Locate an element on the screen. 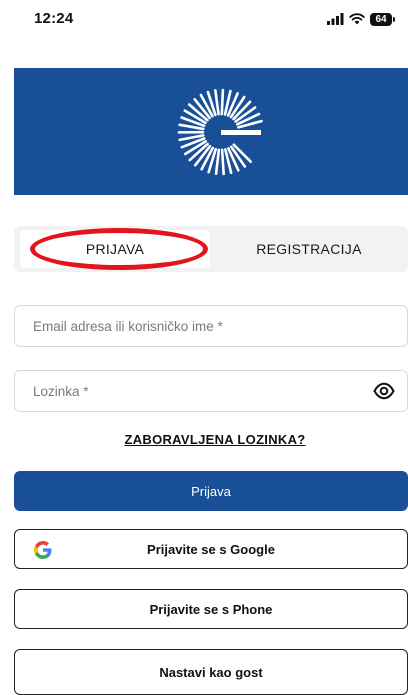 The width and height of the screenshot is (408, 695). email-input is located at coordinates (211, 326).